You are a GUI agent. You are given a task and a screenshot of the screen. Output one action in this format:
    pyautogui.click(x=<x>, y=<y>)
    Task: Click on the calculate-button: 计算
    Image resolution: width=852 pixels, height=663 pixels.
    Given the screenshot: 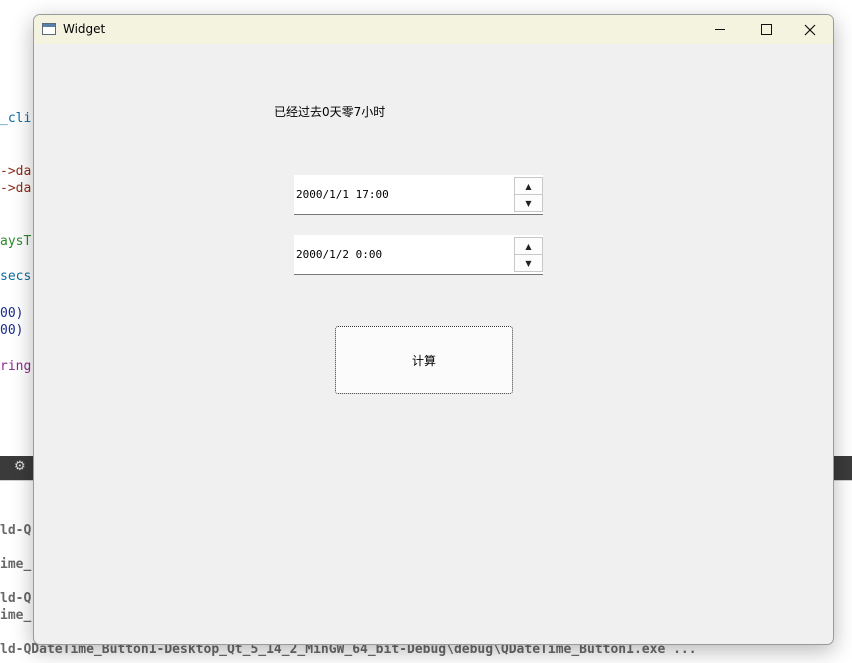 What is the action you would take?
    pyautogui.click(x=424, y=360)
    